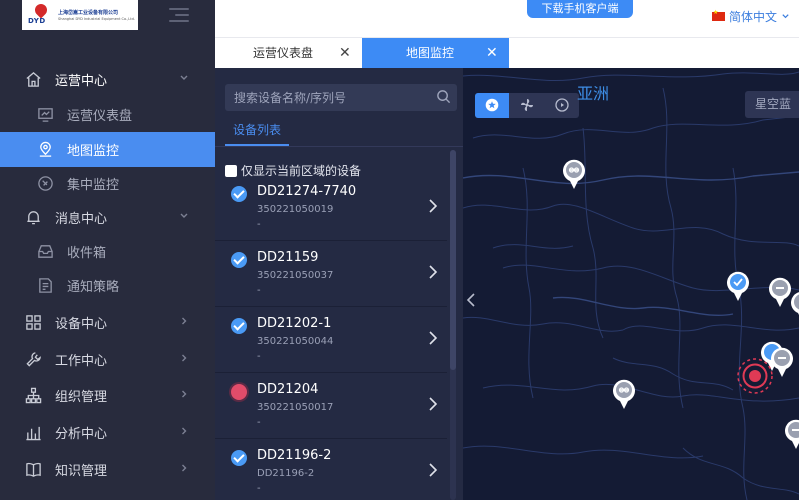  I want to click on sidebar-item-organization: 组织管理, so click(107, 395).